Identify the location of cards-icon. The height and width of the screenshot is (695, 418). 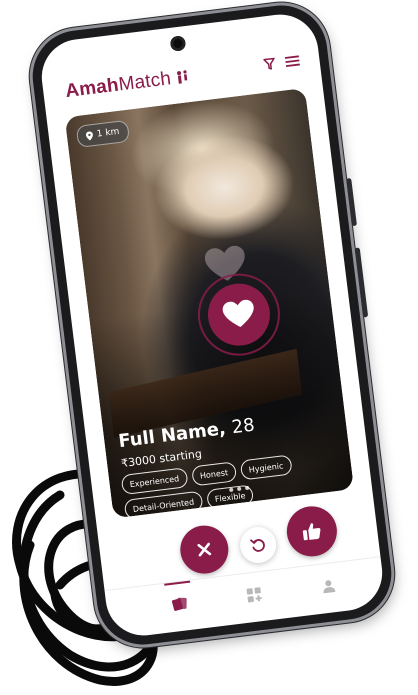
(179, 604).